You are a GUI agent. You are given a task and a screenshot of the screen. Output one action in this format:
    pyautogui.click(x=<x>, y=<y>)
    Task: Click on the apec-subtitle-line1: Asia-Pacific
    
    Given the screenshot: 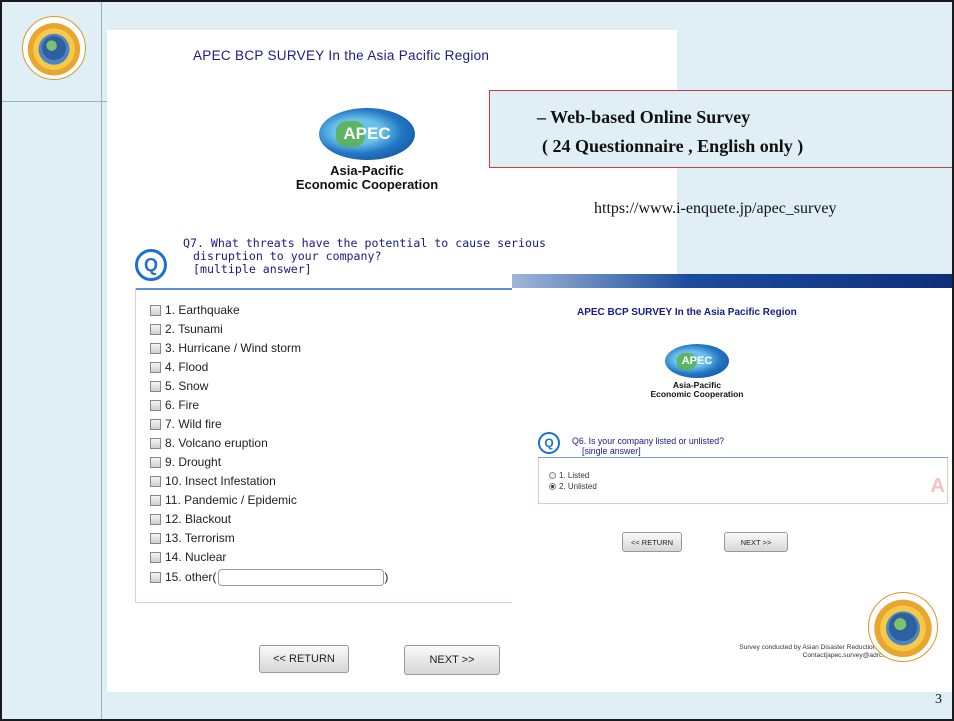 What is the action you would take?
    pyautogui.click(x=367, y=170)
    